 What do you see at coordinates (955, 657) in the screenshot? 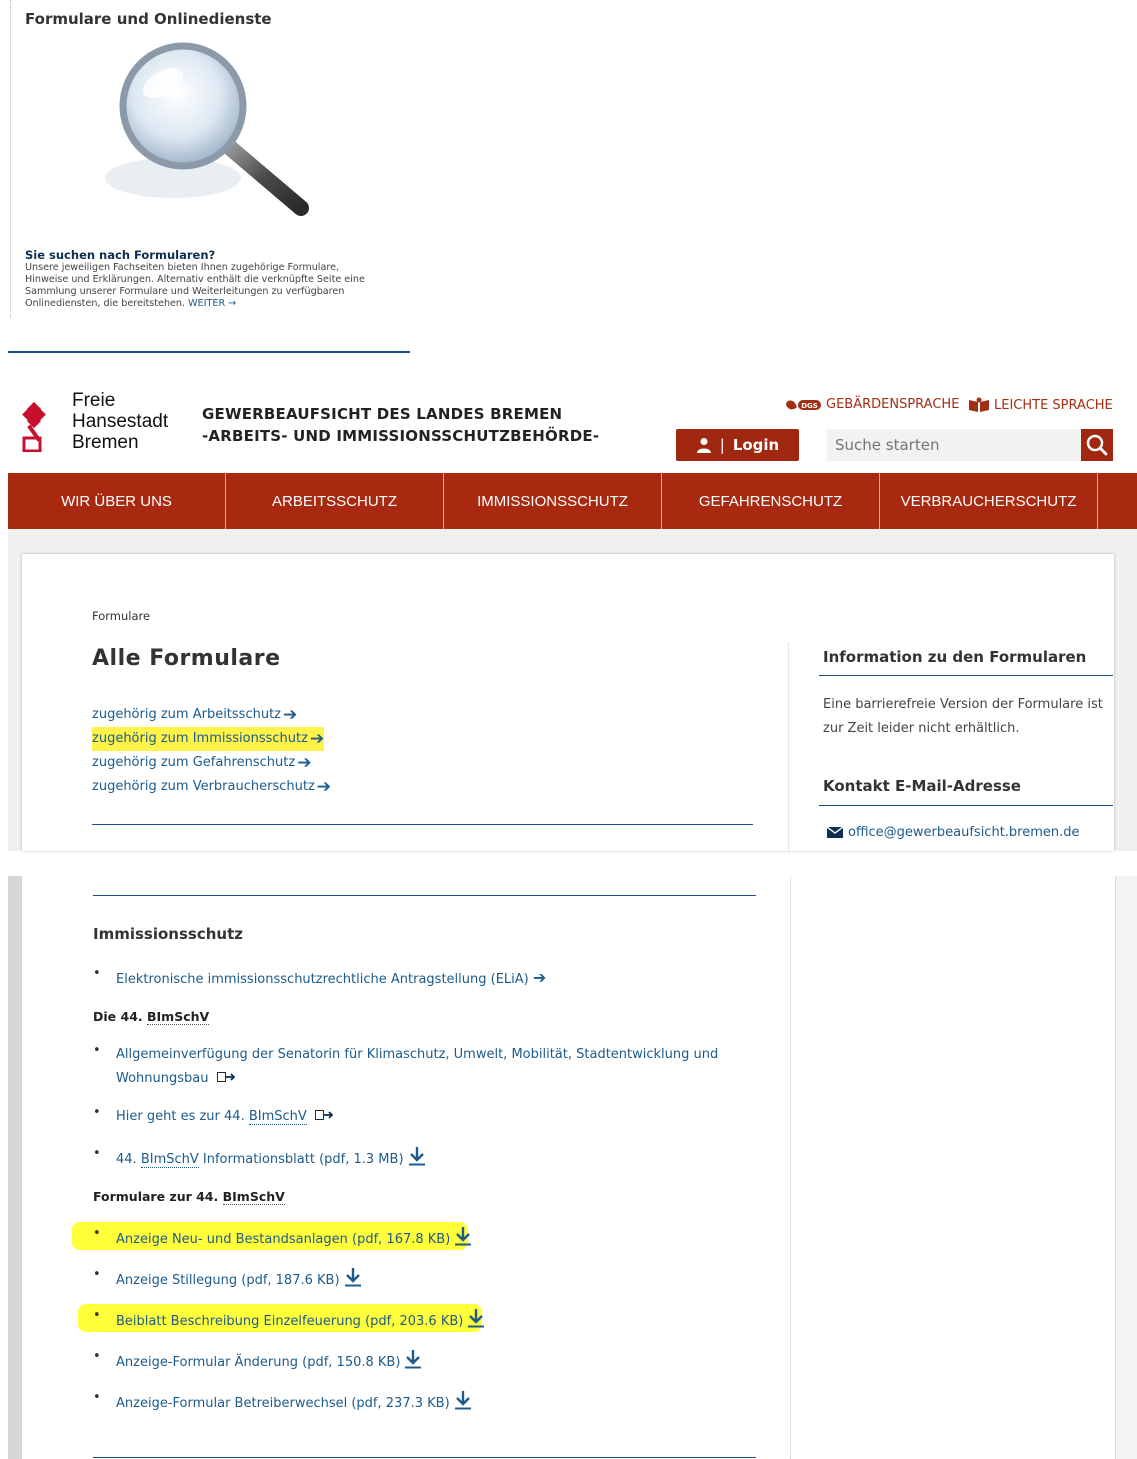
I see `sidebar-info-title: Information zu den Formularen` at bounding box center [955, 657].